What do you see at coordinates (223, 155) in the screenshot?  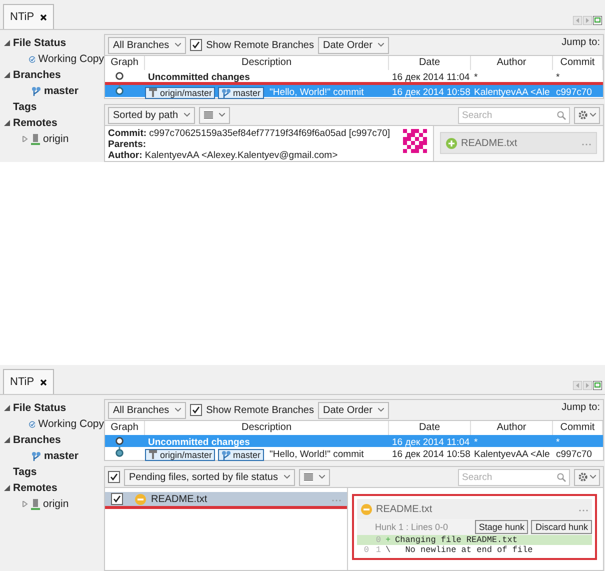 I see `commit-detail: Author: KalentyevAA <Alexey.Kalentyev@gmail.com>` at bounding box center [223, 155].